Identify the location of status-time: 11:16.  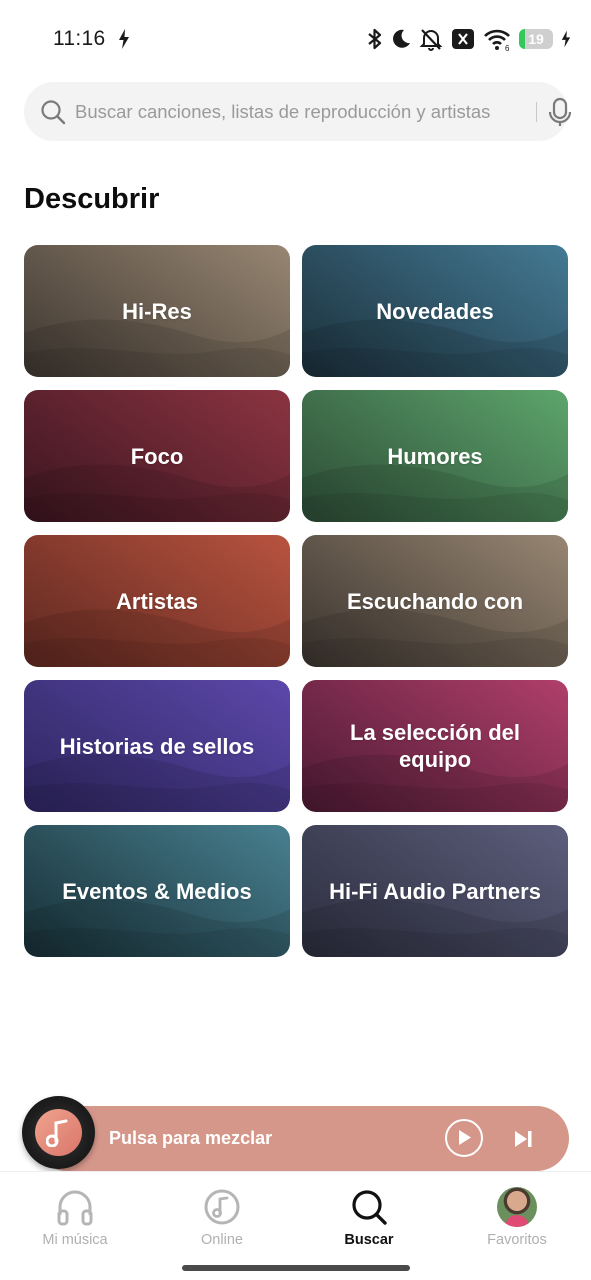
(79, 38).